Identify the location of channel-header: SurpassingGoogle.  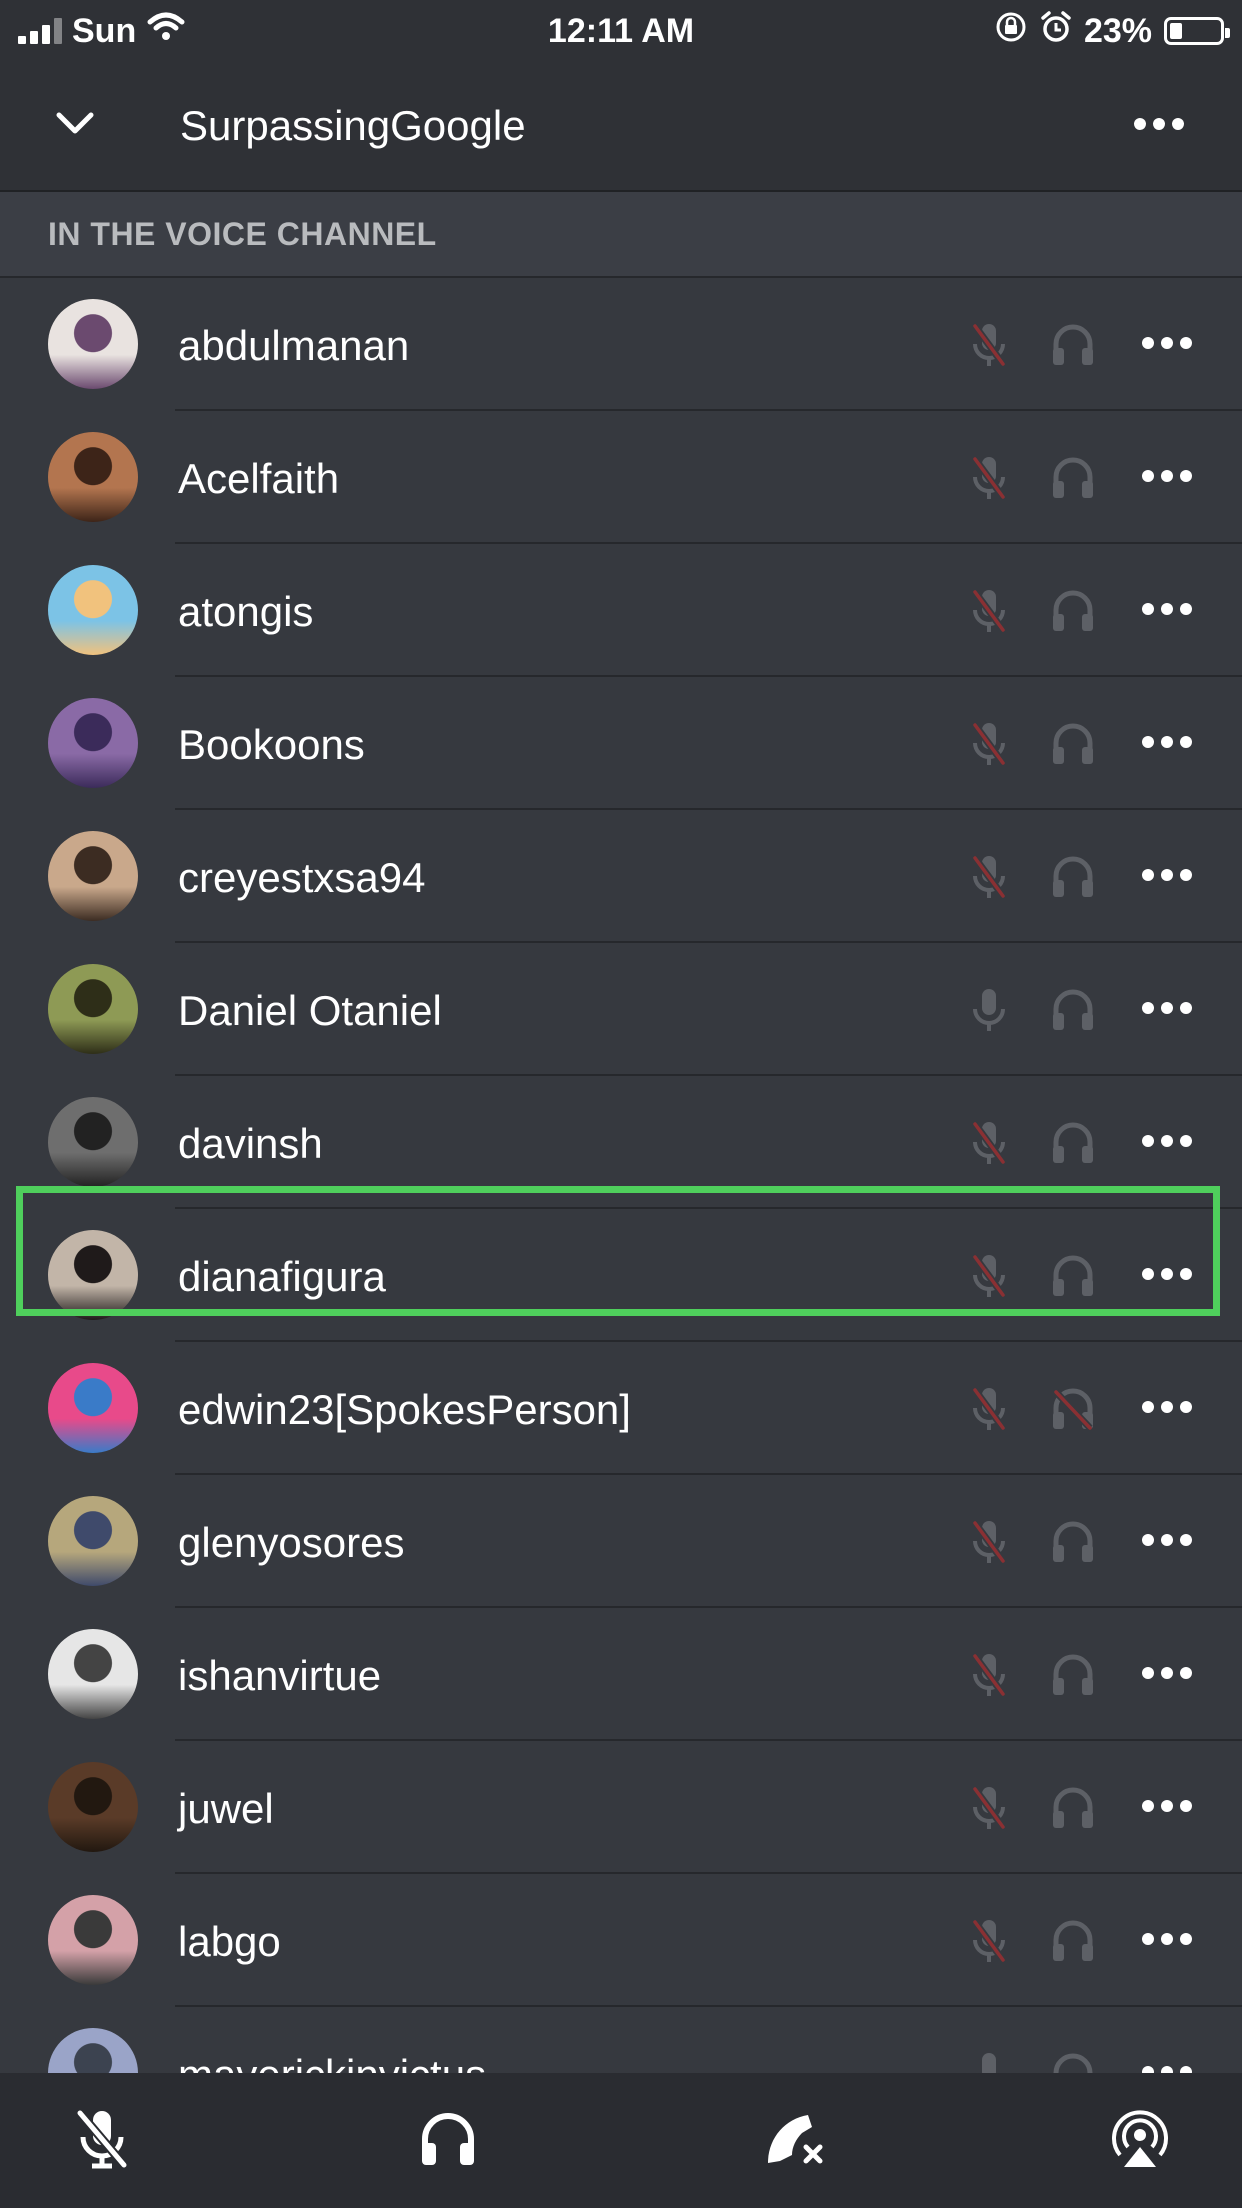
(621, 127).